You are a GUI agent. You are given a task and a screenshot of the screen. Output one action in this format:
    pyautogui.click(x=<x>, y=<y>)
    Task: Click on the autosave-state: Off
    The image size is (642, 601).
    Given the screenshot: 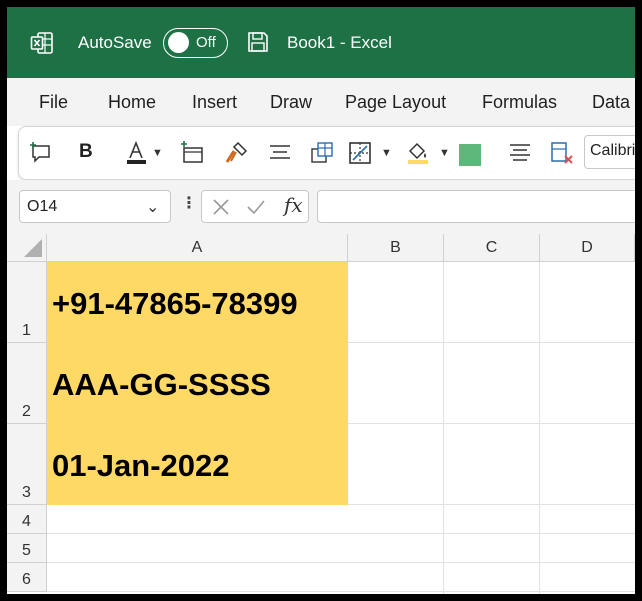 What is the action you would take?
    pyautogui.click(x=206, y=42)
    